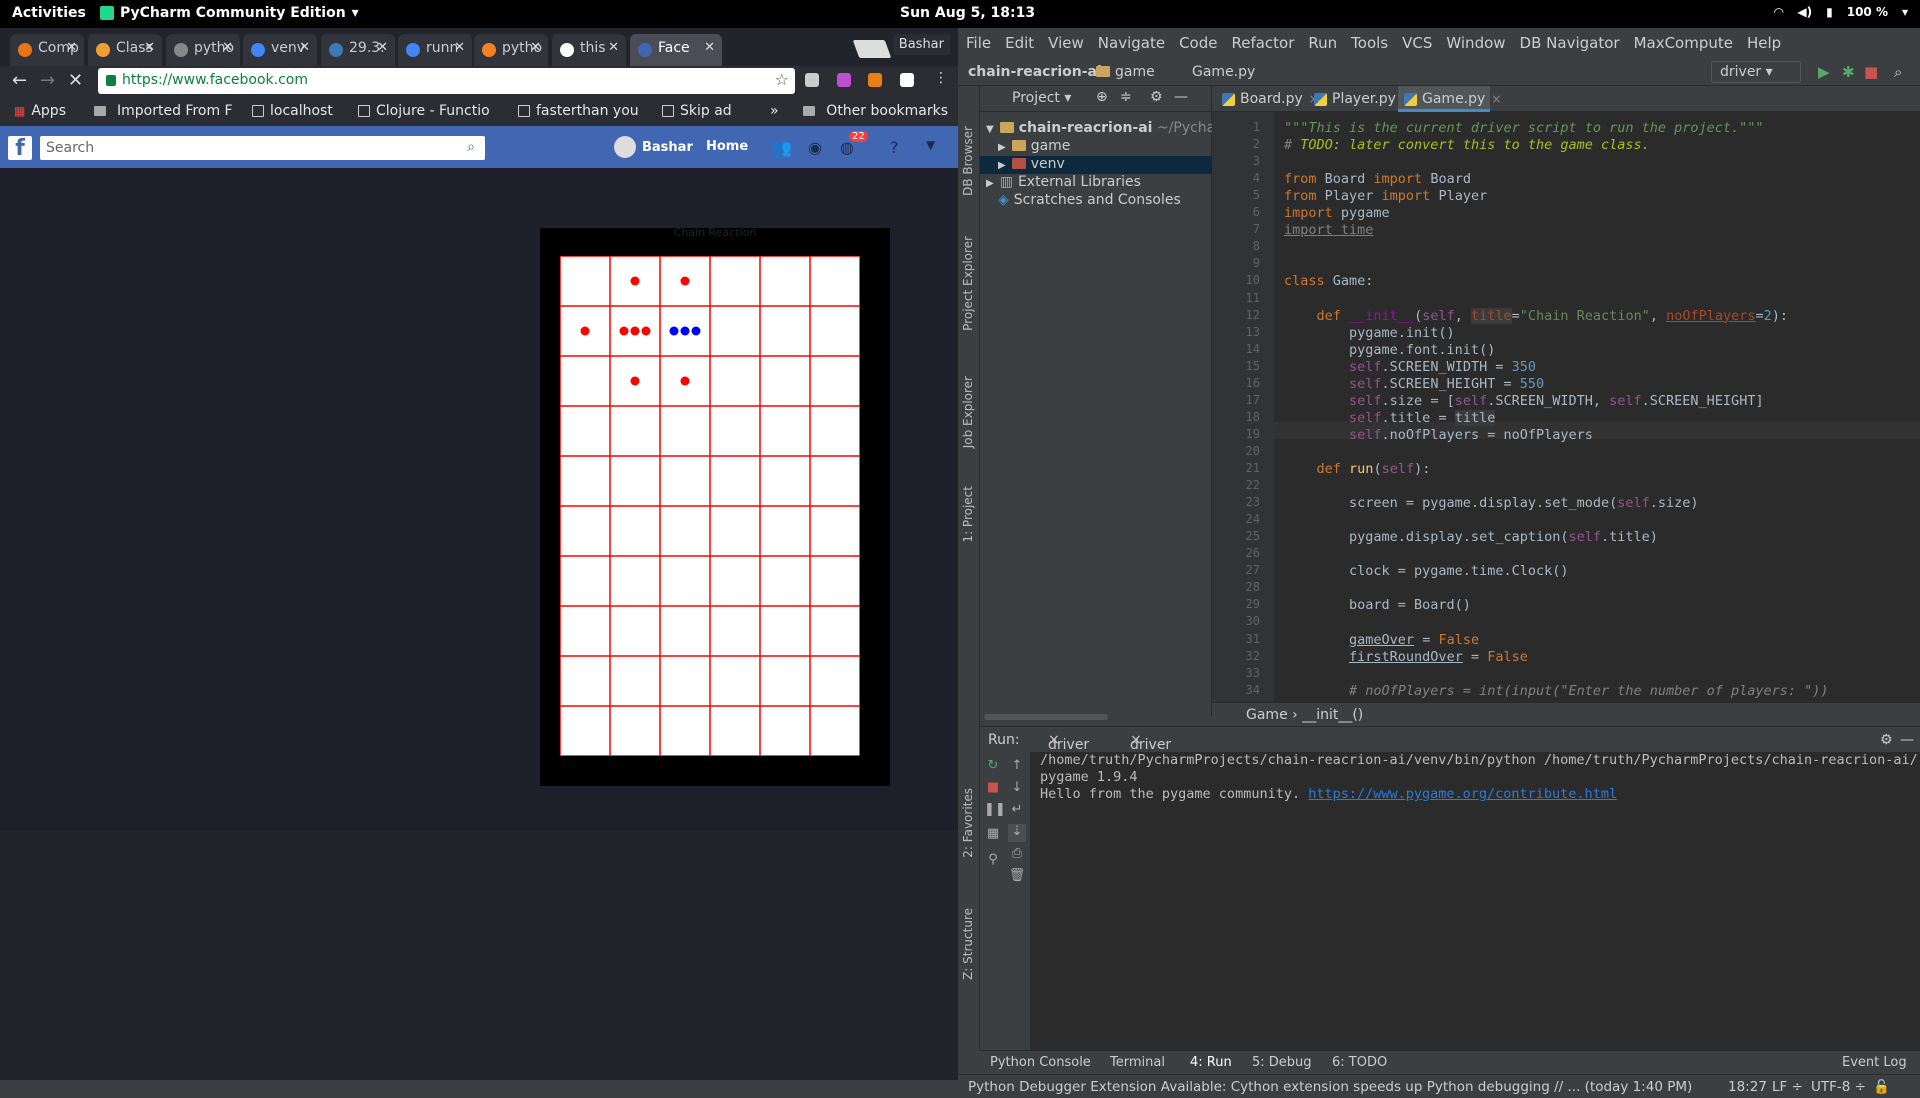  Describe the element at coordinates (1017, 811) in the screenshot. I see `wrap-icon: ↵` at that location.